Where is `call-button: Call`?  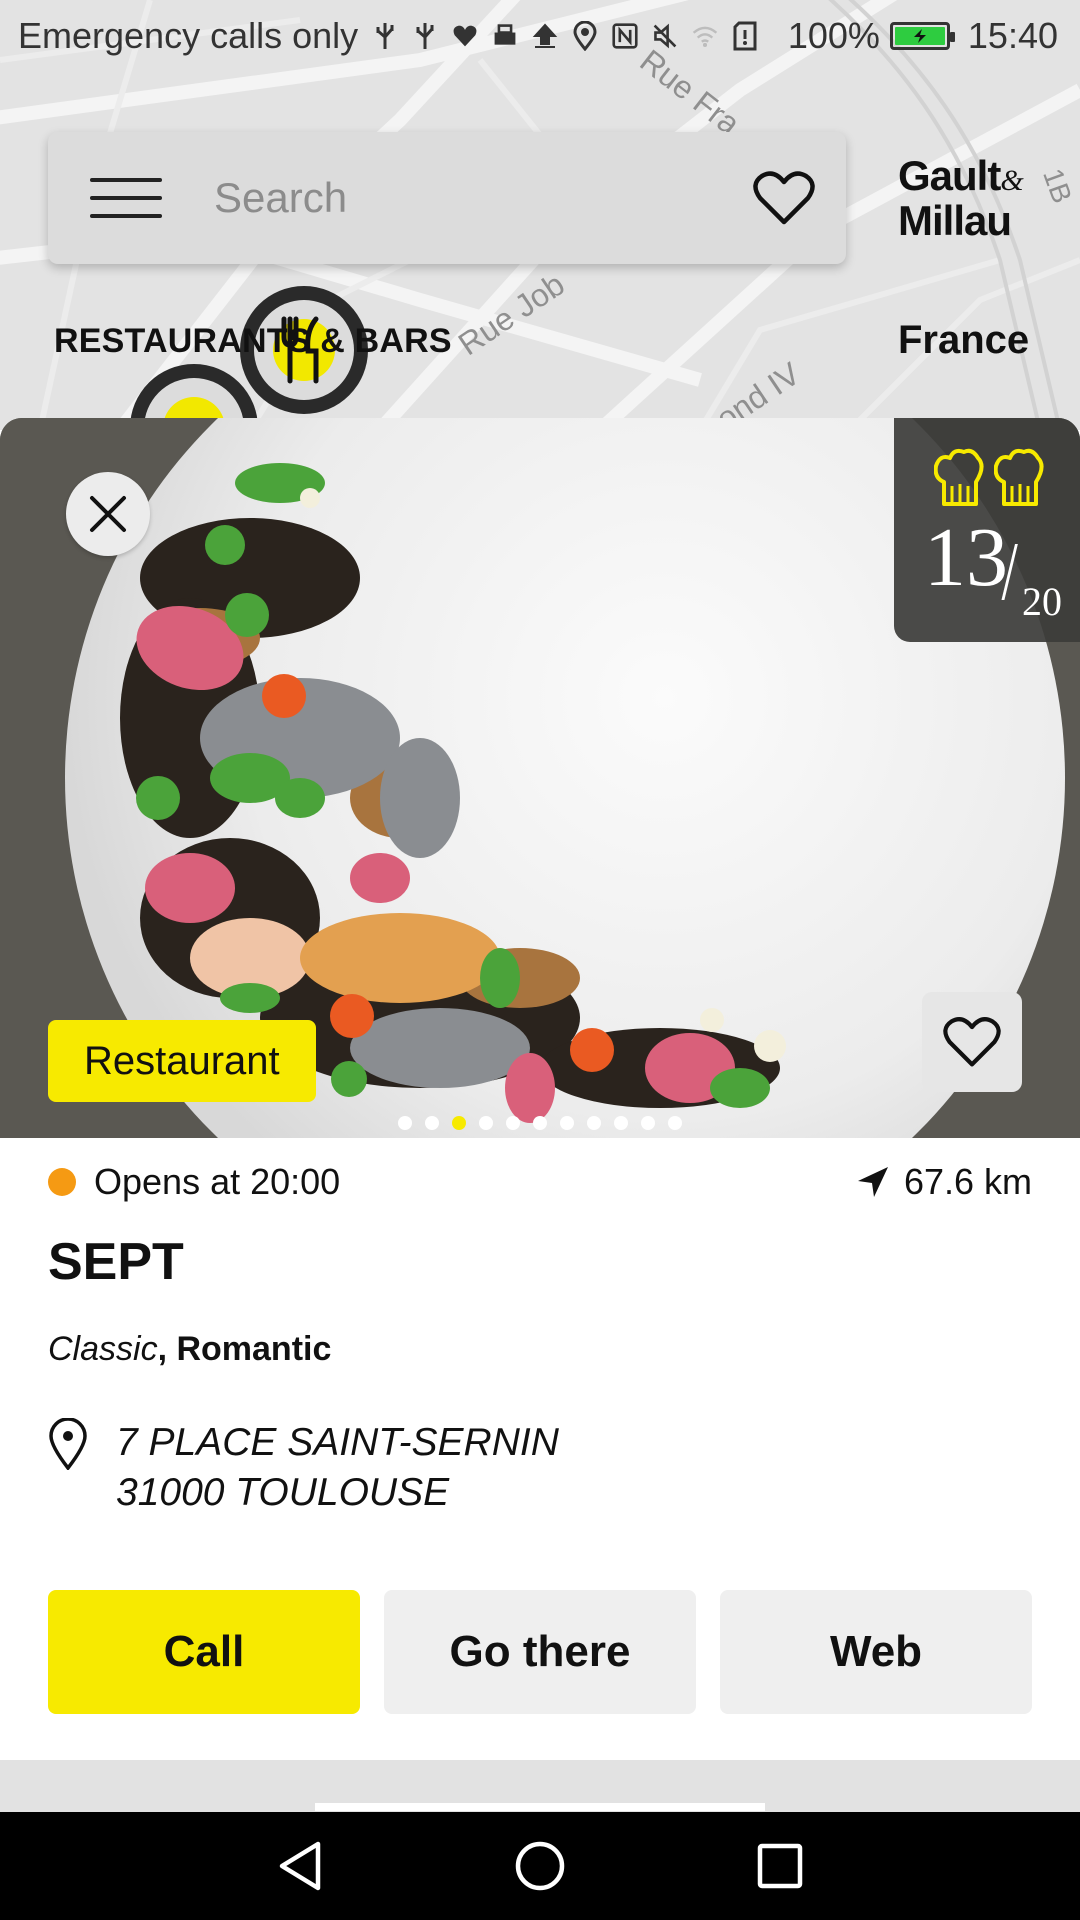
call-button: Call is located at coordinates (204, 1652).